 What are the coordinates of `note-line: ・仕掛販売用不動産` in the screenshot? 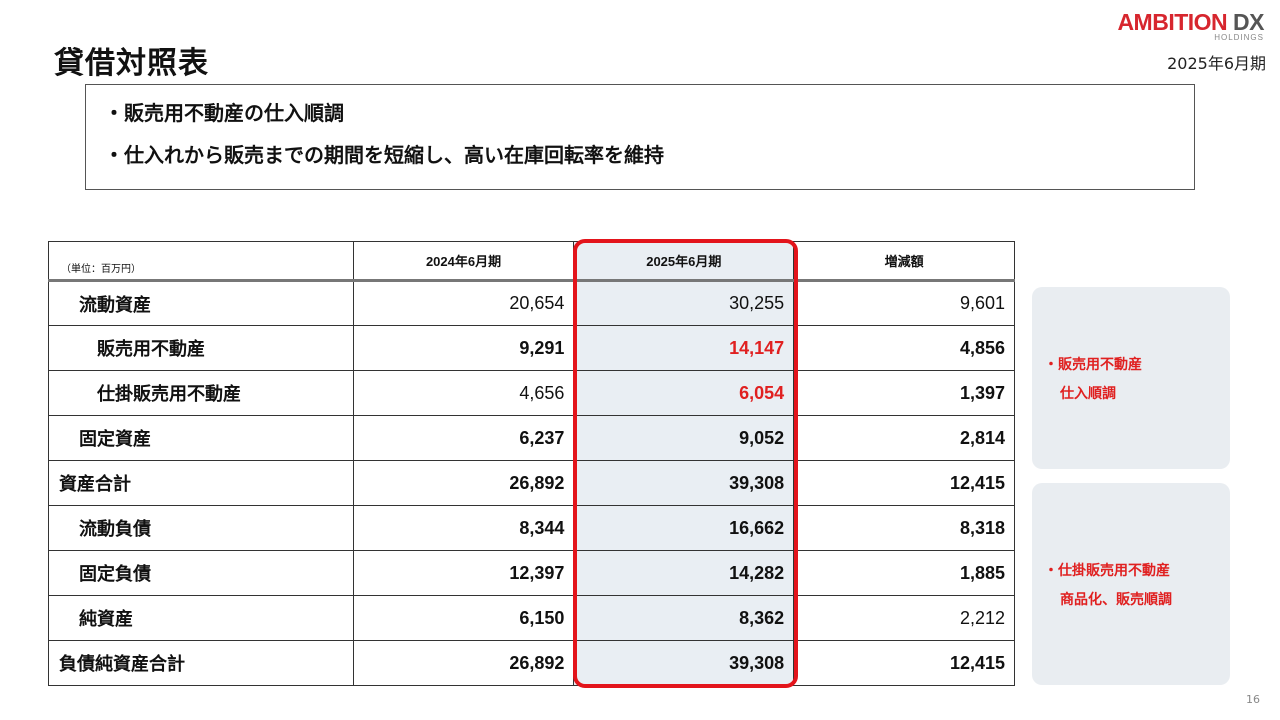 It's located at (1107, 571).